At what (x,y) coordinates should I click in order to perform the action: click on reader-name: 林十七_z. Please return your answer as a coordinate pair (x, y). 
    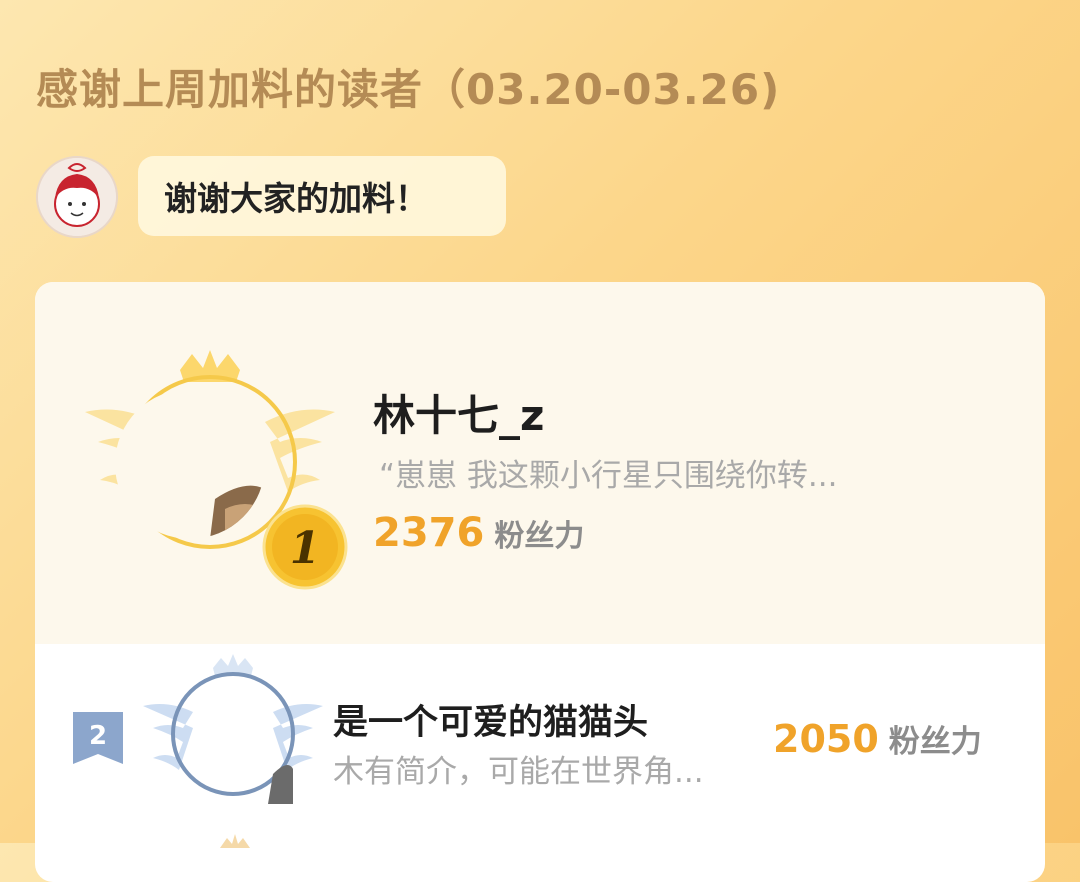
    Looking at the image, I should click on (458, 412).